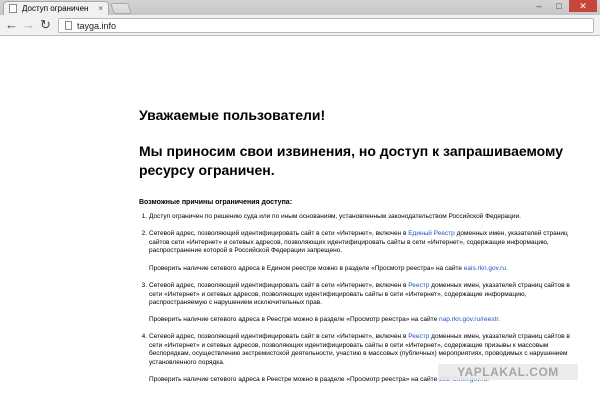 Image resolution: width=600 pixels, height=401 pixels. I want to click on url-text: tayga.info, so click(96, 26).